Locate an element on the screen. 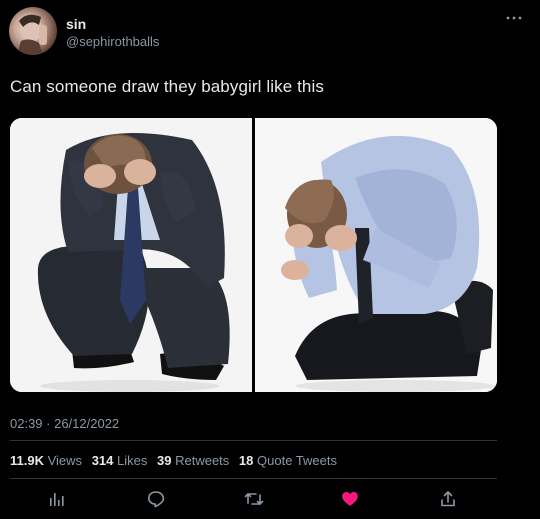  quotes-stat: 18 Quote Tweets is located at coordinates (288, 460).